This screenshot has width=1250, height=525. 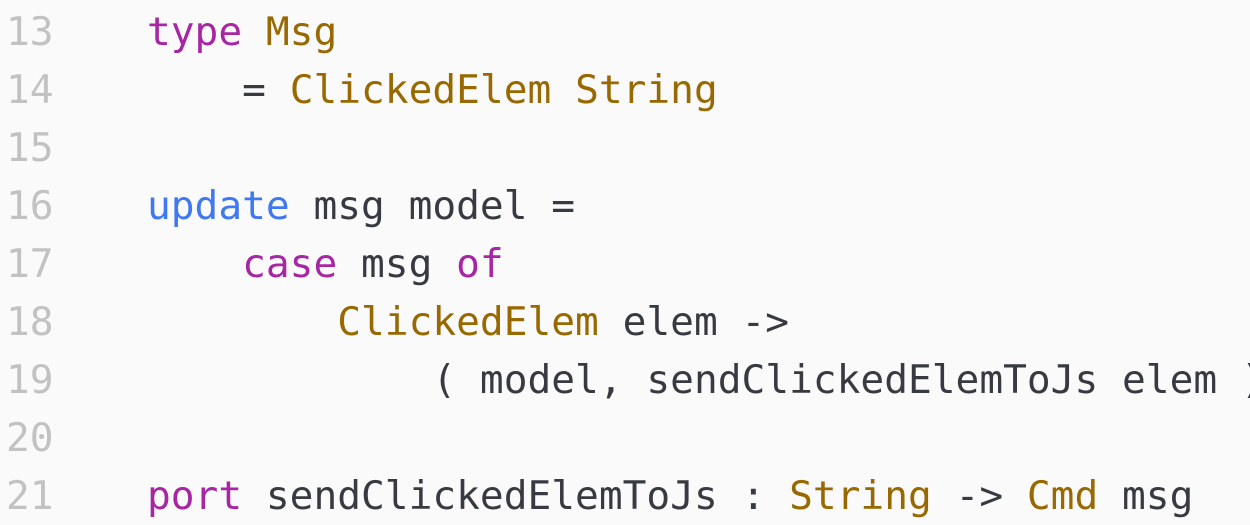 What do you see at coordinates (625, 206) in the screenshot?
I see `code-line: 16 update msg model =` at bounding box center [625, 206].